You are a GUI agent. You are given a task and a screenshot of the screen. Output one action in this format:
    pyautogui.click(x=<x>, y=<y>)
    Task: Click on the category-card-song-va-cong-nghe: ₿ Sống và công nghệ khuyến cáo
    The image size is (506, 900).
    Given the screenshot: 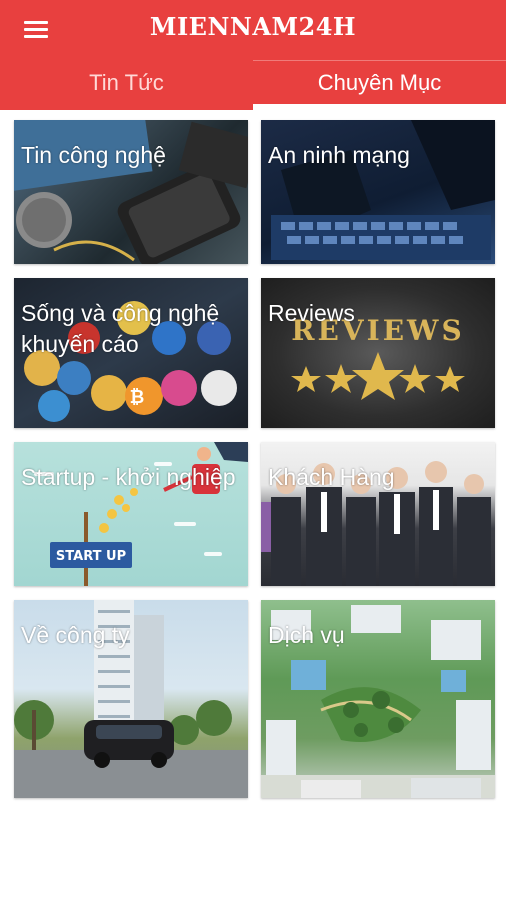 What is the action you would take?
    pyautogui.click(x=131, y=353)
    